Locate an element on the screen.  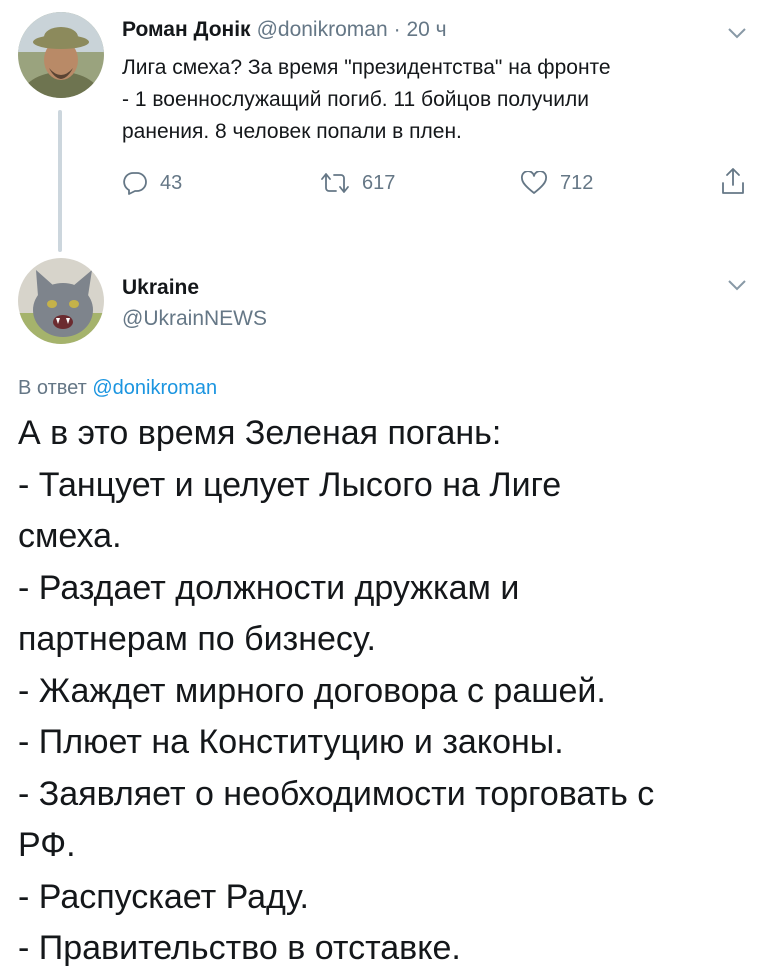
tweet2-text-line: - Плюет на Конституцию и законы. is located at coordinates (291, 742).